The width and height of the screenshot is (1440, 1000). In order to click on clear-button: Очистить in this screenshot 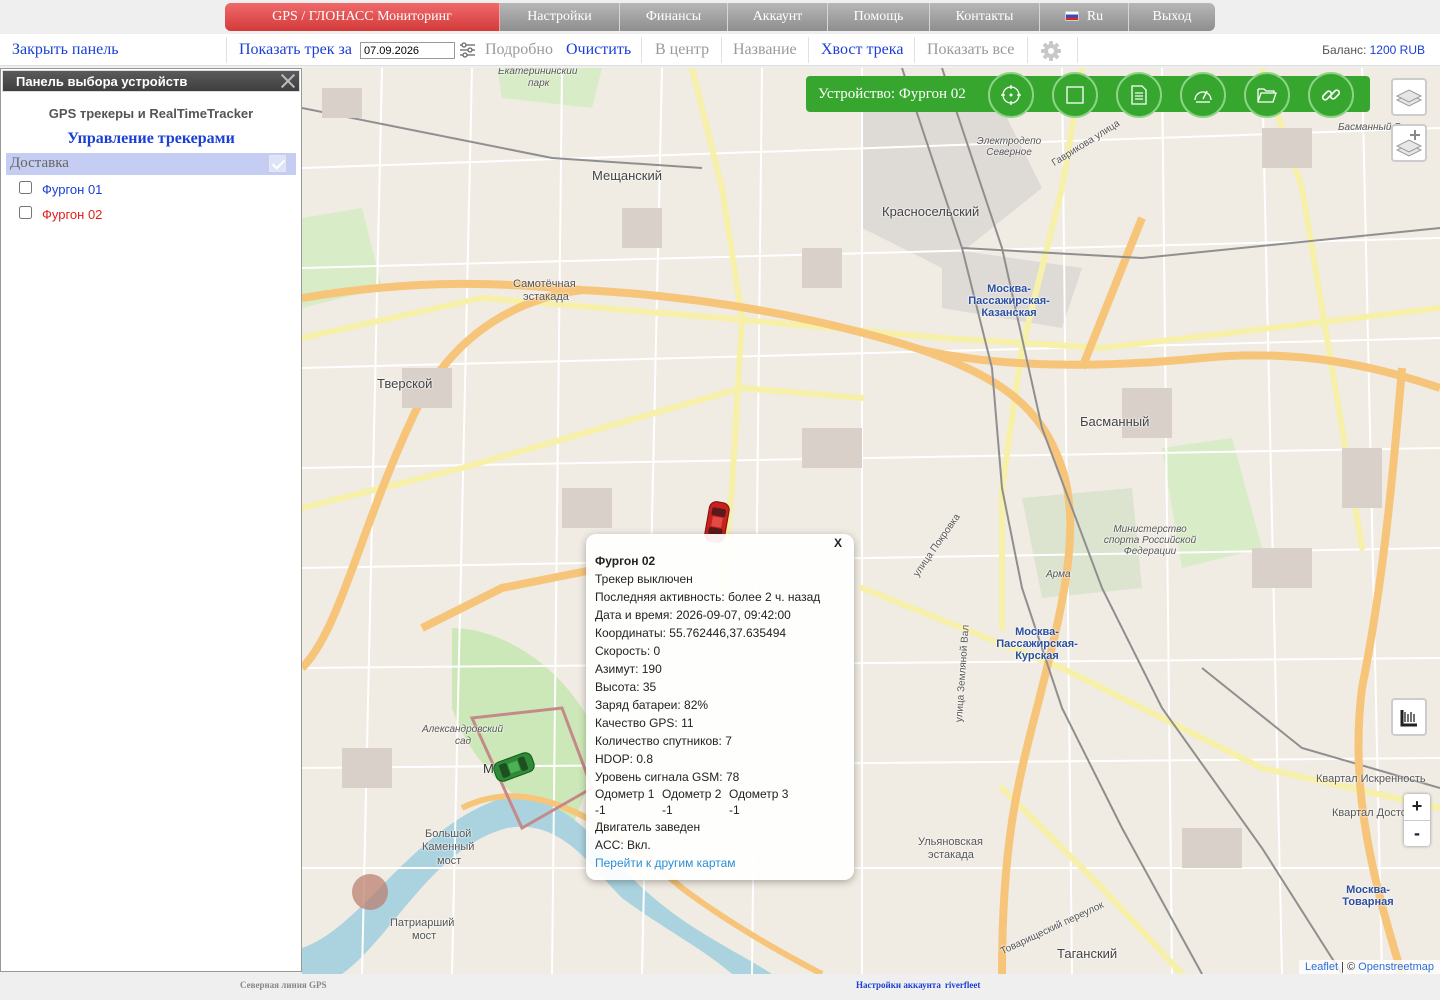, I will do `click(598, 50)`.